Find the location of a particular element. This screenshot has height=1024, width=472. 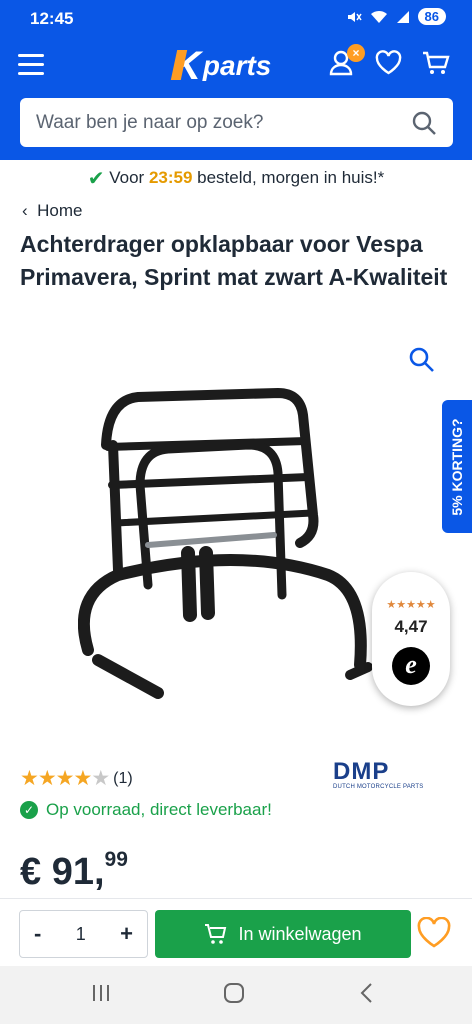

home-icon is located at coordinates (234, 993).